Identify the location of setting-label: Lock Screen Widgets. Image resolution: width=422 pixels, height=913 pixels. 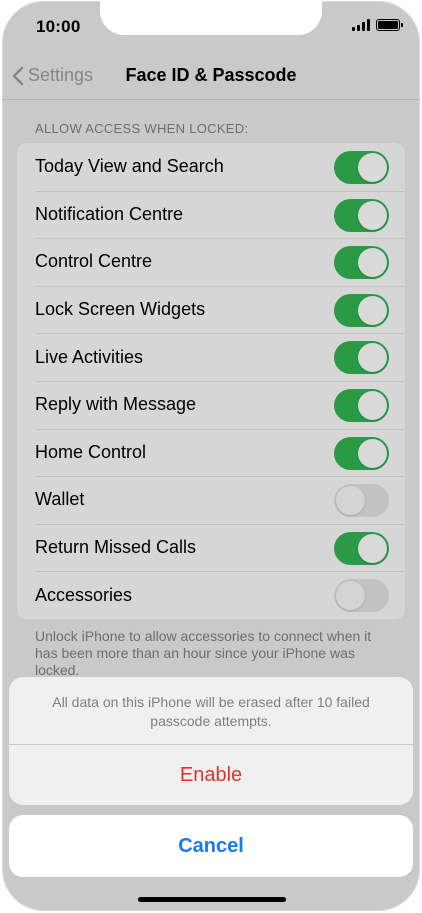
(120, 309).